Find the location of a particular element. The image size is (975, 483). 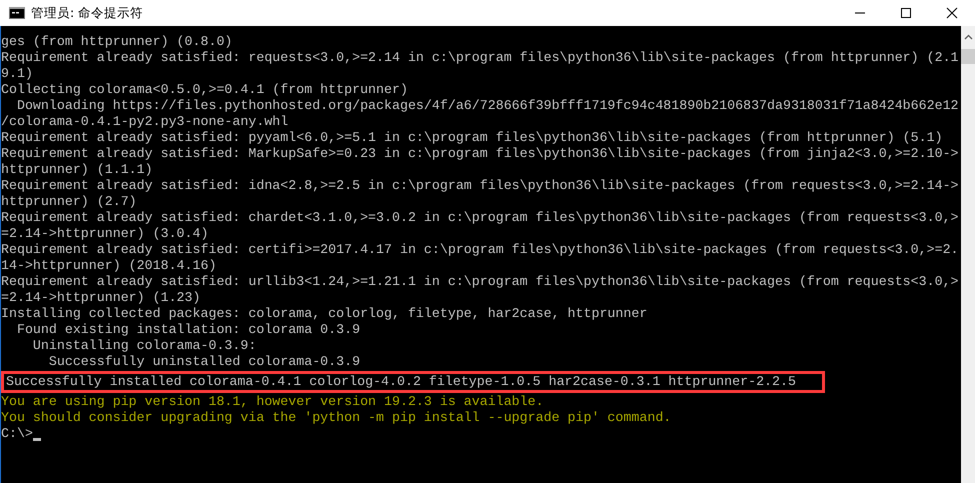

console-line: Downloading https://files.pythonhosted.org/packages/4f/a6/728666f39bfff1719fc94c481890b2106837da9318031f71a8424b662e12 is located at coordinates (487, 106).